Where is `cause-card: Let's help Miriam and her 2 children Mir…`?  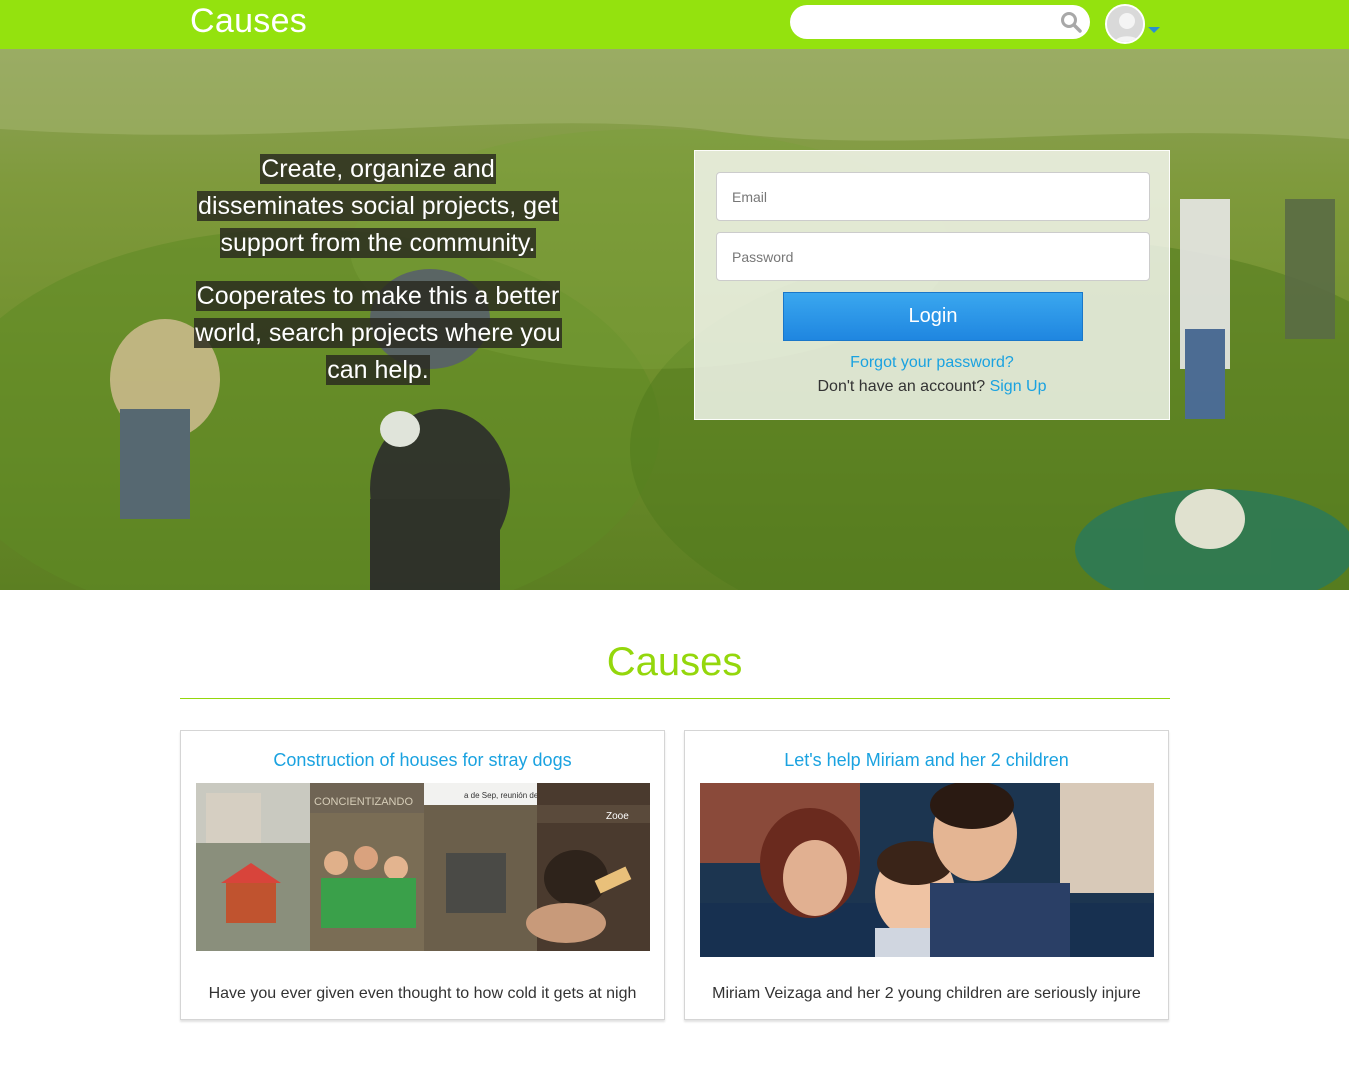
cause-card: Let's help Miriam and her 2 children Mir… is located at coordinates (926, 875).